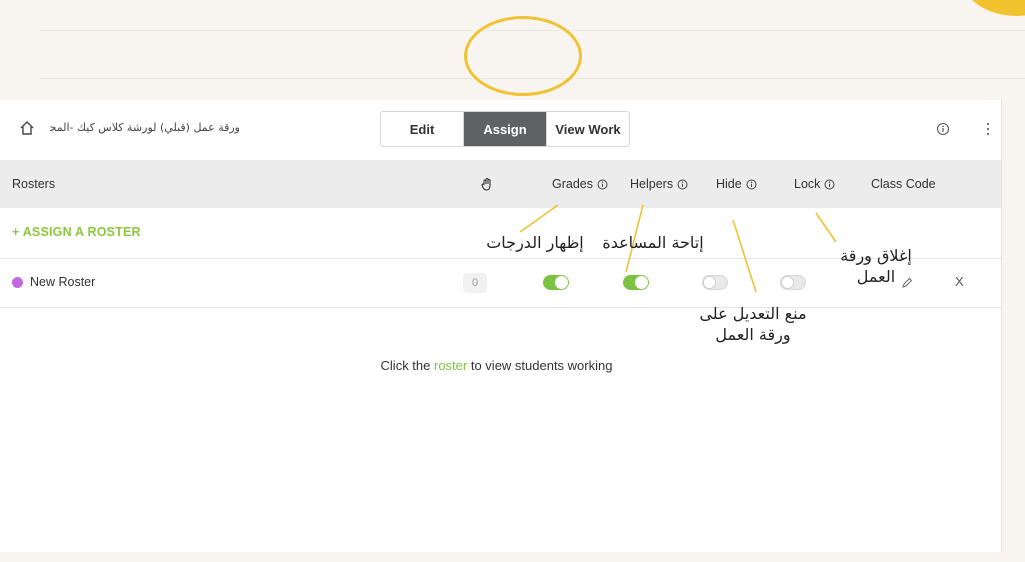  What do you see at coordinates (540, 365) in the screenshot?
I see `hint-after: to view students working` at bounding box center [540, 365].